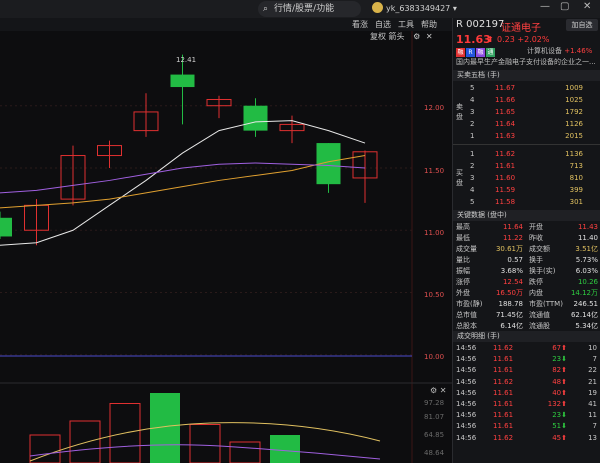 This screenshot has height=463, width=600. I want to click on sector-info: 计算机设备 +1.46%, so click(559, 51).